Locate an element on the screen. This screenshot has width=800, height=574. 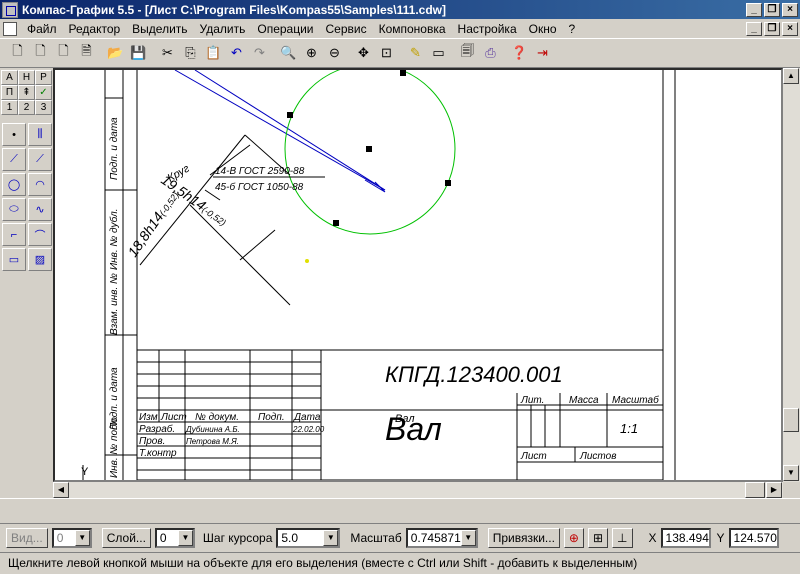
page-2-button: 2 is located at coordinates (26, 107).